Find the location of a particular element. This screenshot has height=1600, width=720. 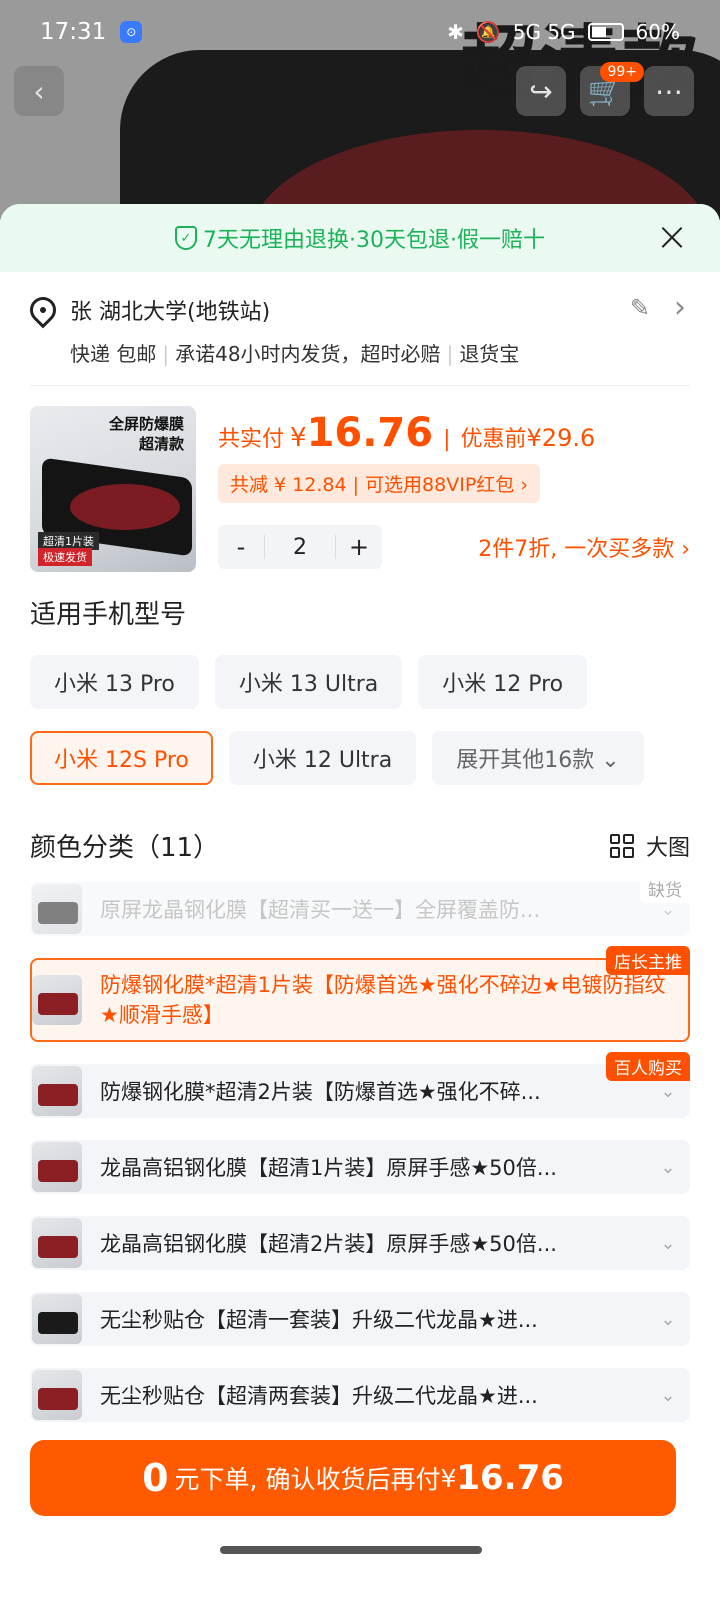

increase-button: + is located at coordinates (359, 547).